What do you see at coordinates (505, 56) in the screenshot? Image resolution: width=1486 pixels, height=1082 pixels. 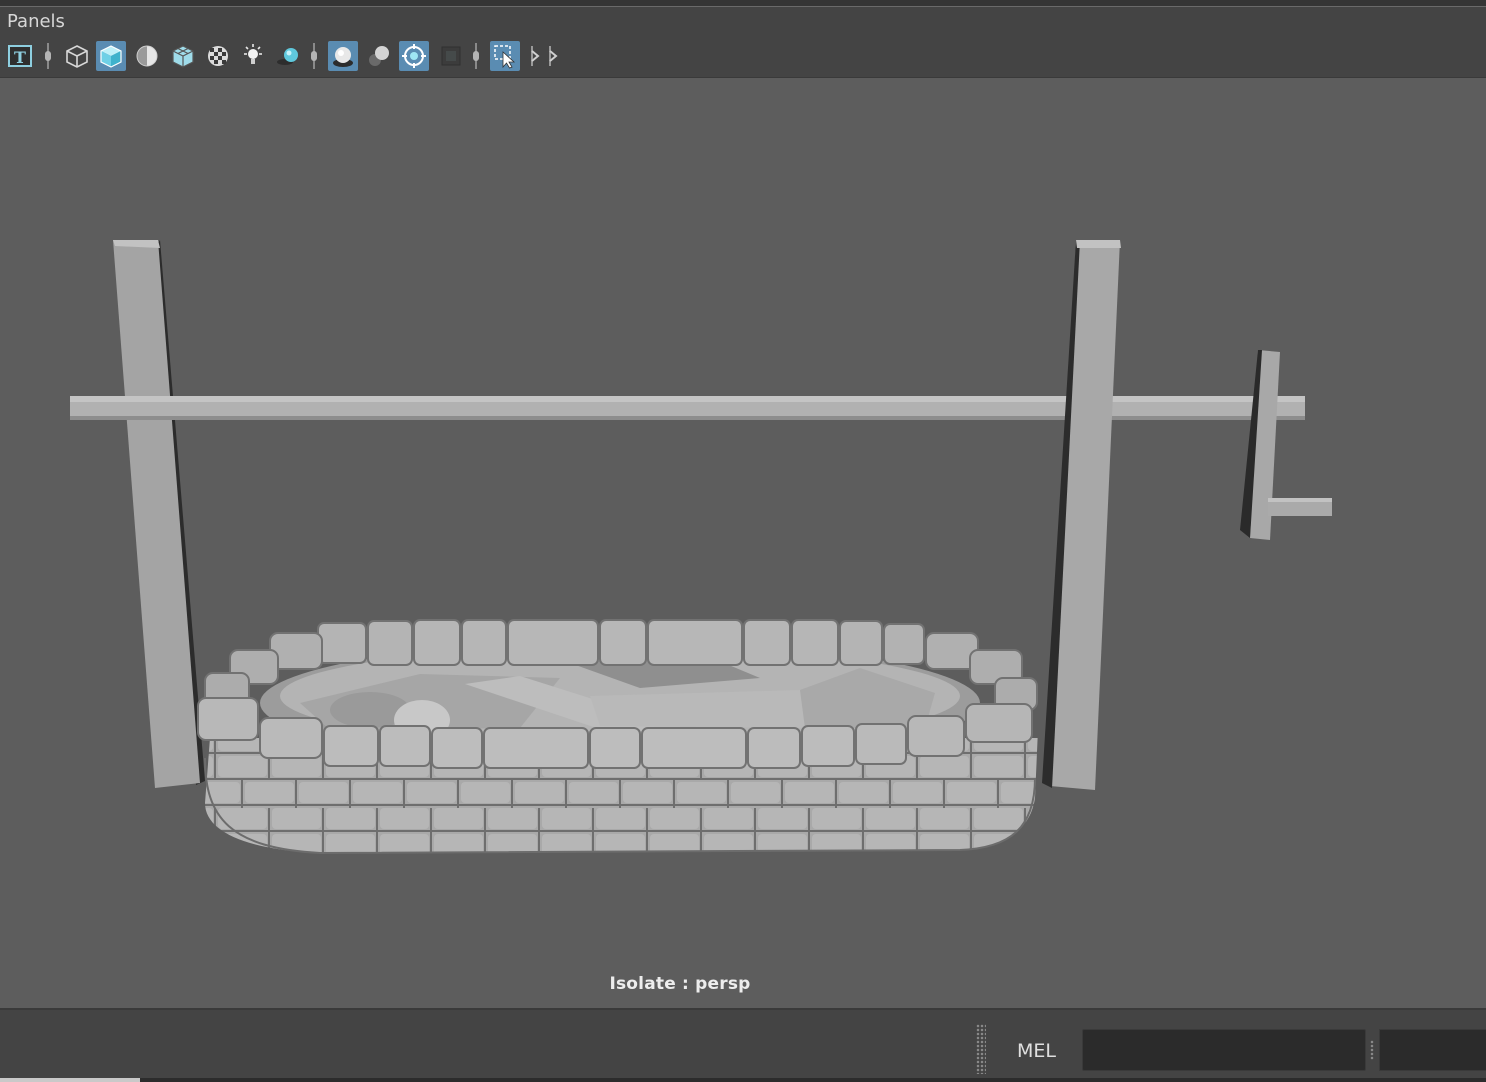 I see `select-tool-icon` at bounding box center [505, 56].